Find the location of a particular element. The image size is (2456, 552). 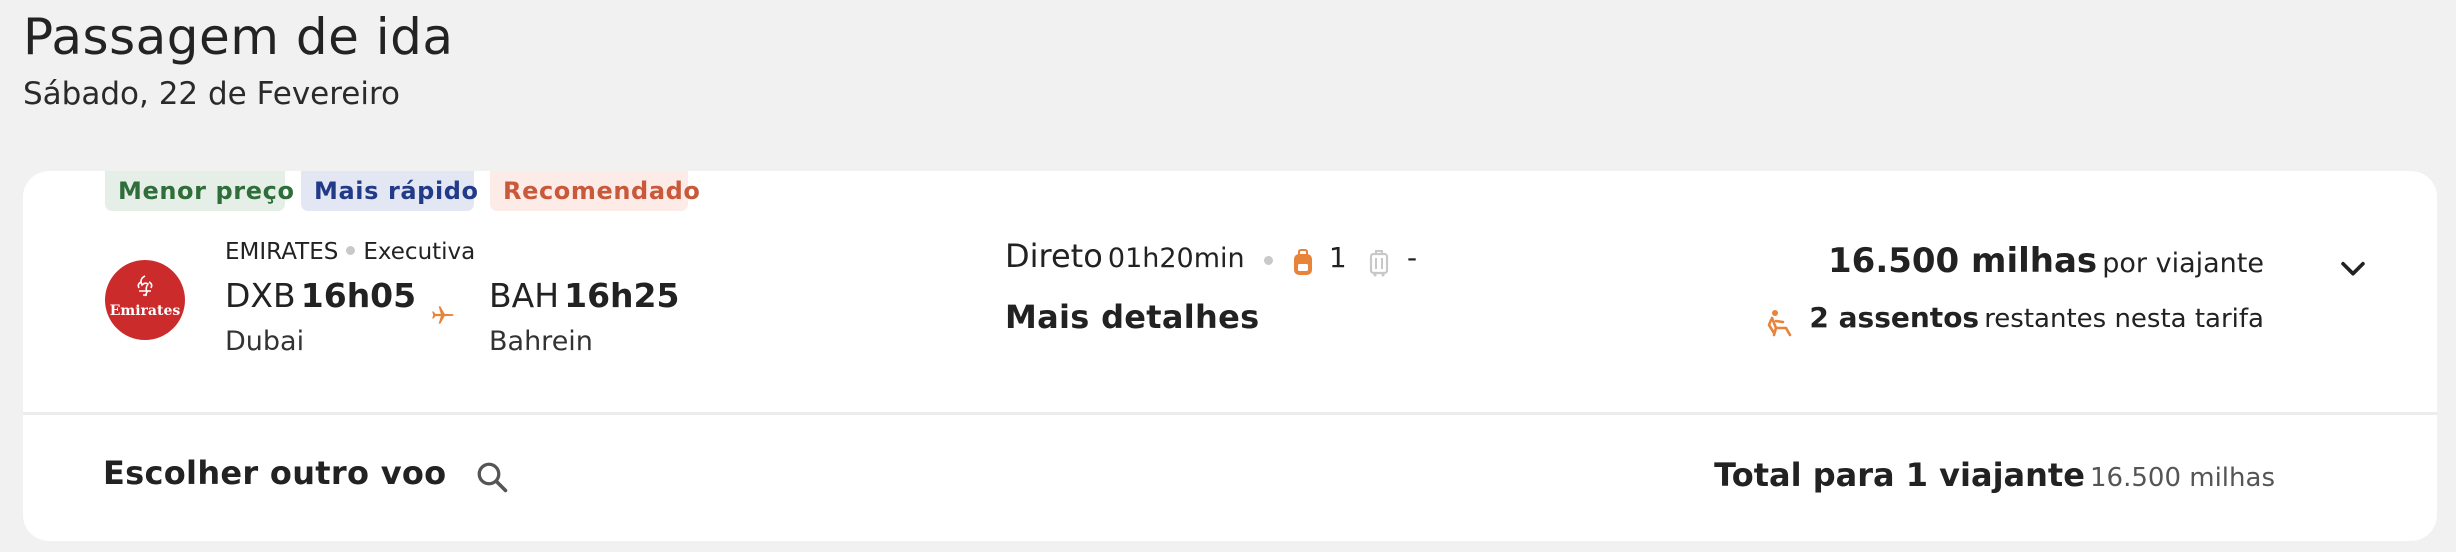

total-price: Total para 1 viajante 16.500 milhas is located at coordinates (1994, 475).